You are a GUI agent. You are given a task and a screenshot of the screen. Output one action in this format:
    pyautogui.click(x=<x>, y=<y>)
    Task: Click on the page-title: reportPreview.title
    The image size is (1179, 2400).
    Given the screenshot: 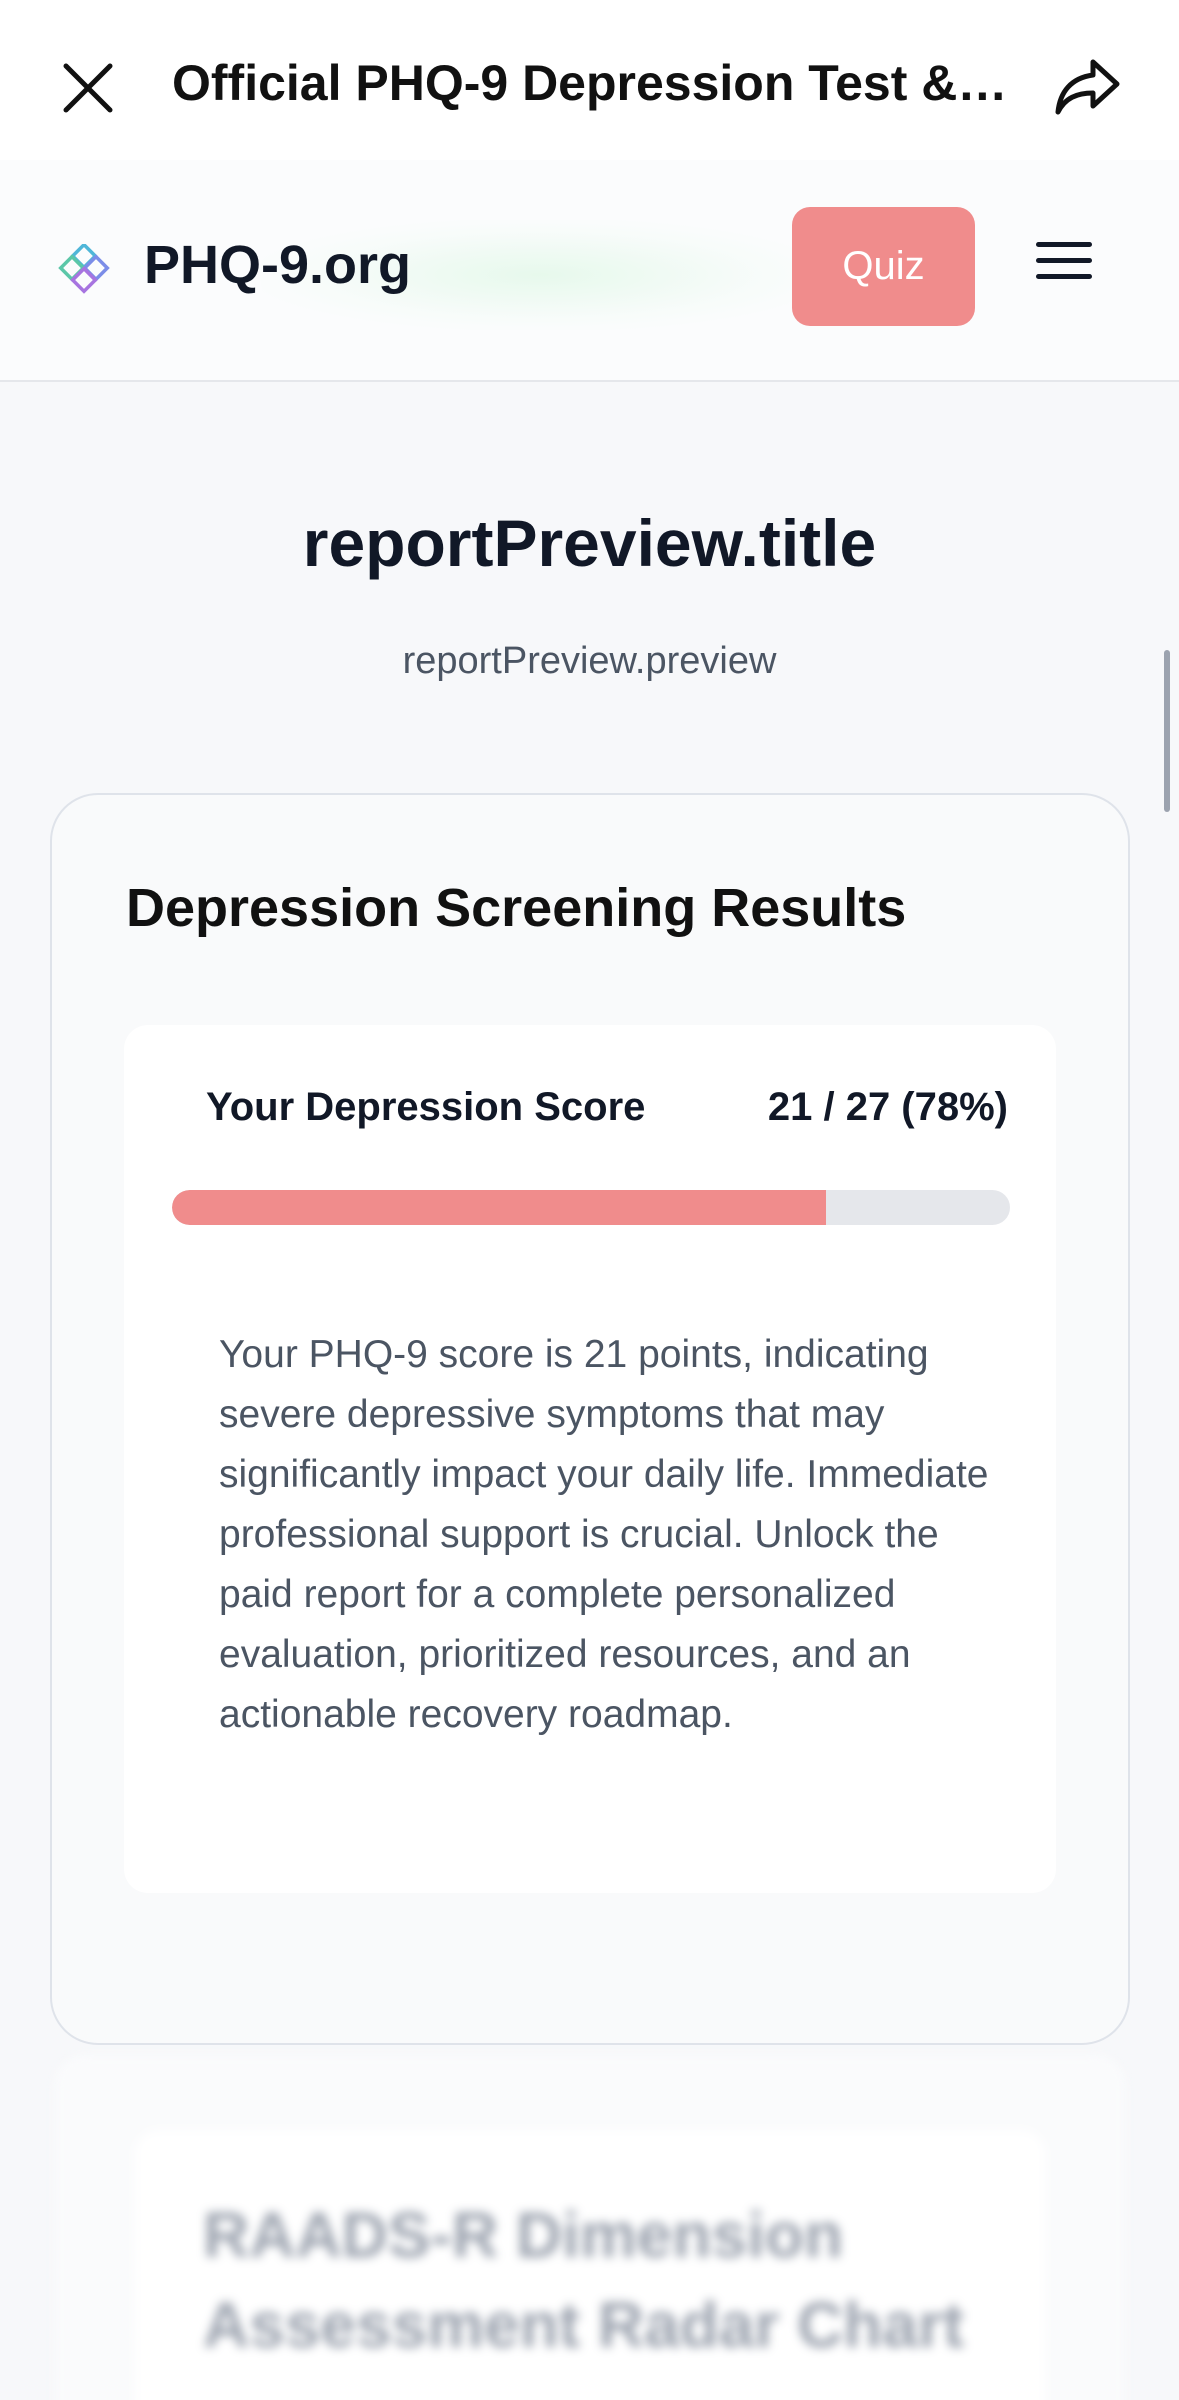 What is the action you would take?
    pyautogui.click(x=589, y=543)
    